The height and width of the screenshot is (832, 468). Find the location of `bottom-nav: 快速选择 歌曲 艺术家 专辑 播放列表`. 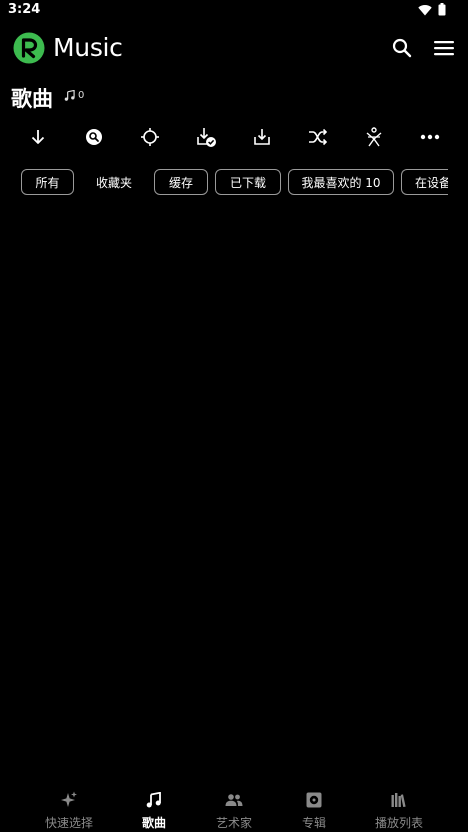

bottom-nav: 快速选择 歌曲 艺术家 专辑 播放列表 is located at coordinates (234, 808).